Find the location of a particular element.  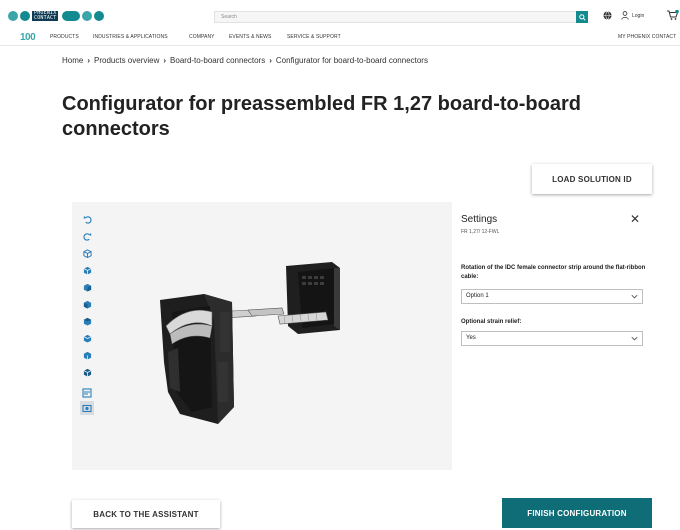

cart-icon is located at coordinates (673, 15).